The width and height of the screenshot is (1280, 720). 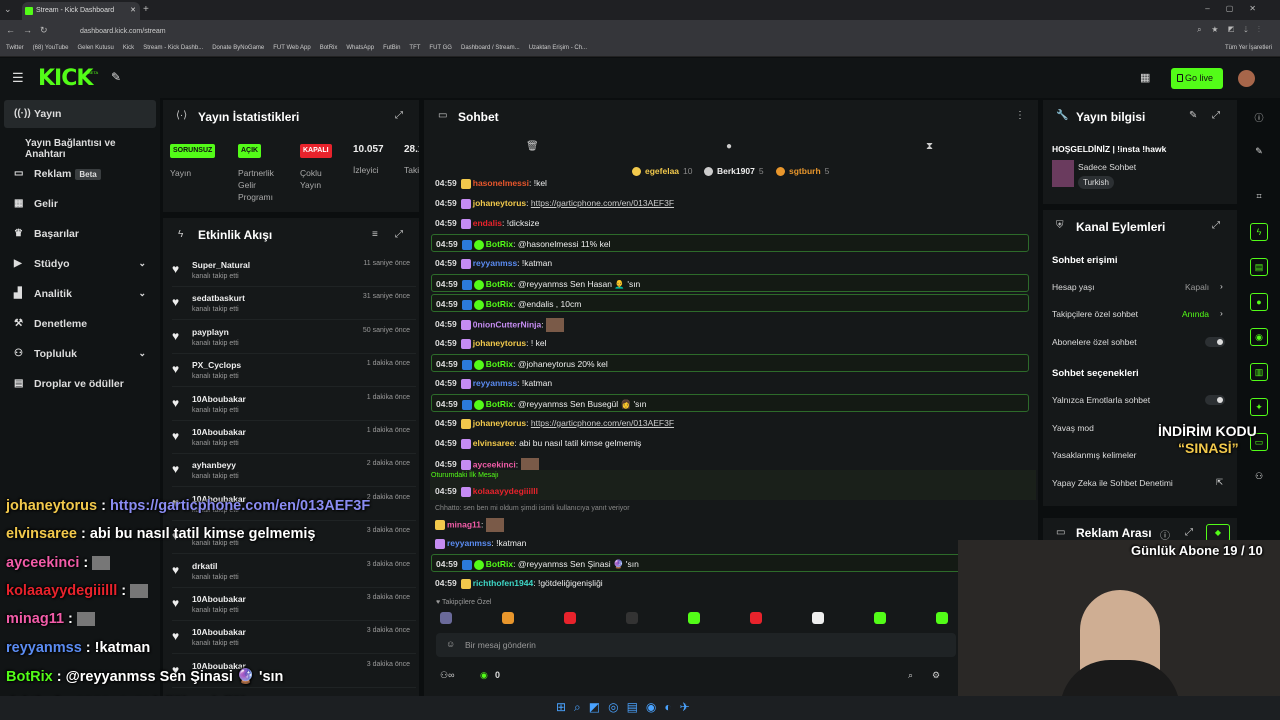 What do you see at coordinates (487, 223) in the screenshot?
I see `chat-username: endalis` at bounding box center [487, 223].